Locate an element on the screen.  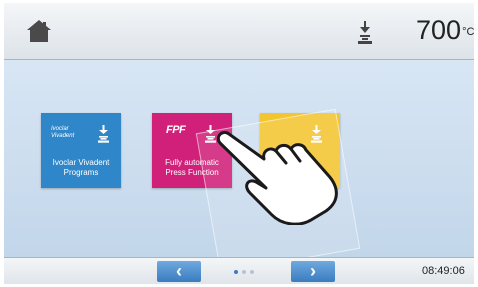
fpf-logo: FPF is located at coordinates (176, 130).